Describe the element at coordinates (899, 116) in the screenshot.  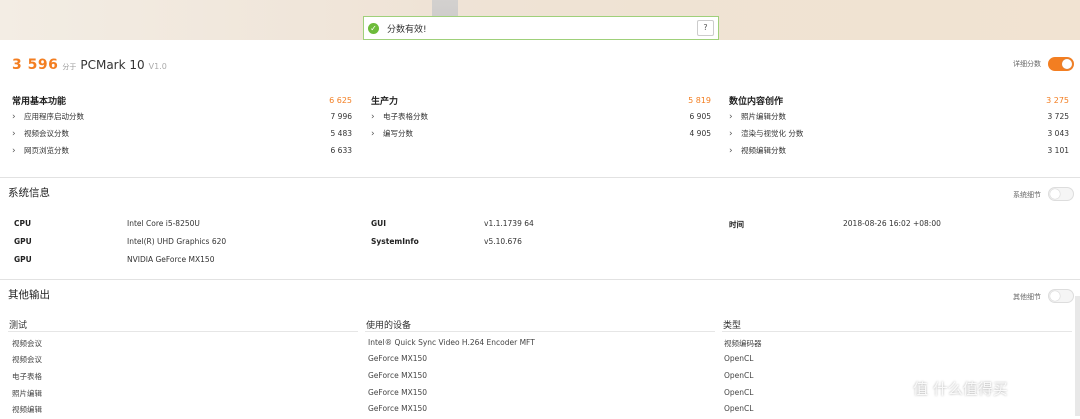
I see `subscore-row: › 照片编辑分数 3 725` at that location.